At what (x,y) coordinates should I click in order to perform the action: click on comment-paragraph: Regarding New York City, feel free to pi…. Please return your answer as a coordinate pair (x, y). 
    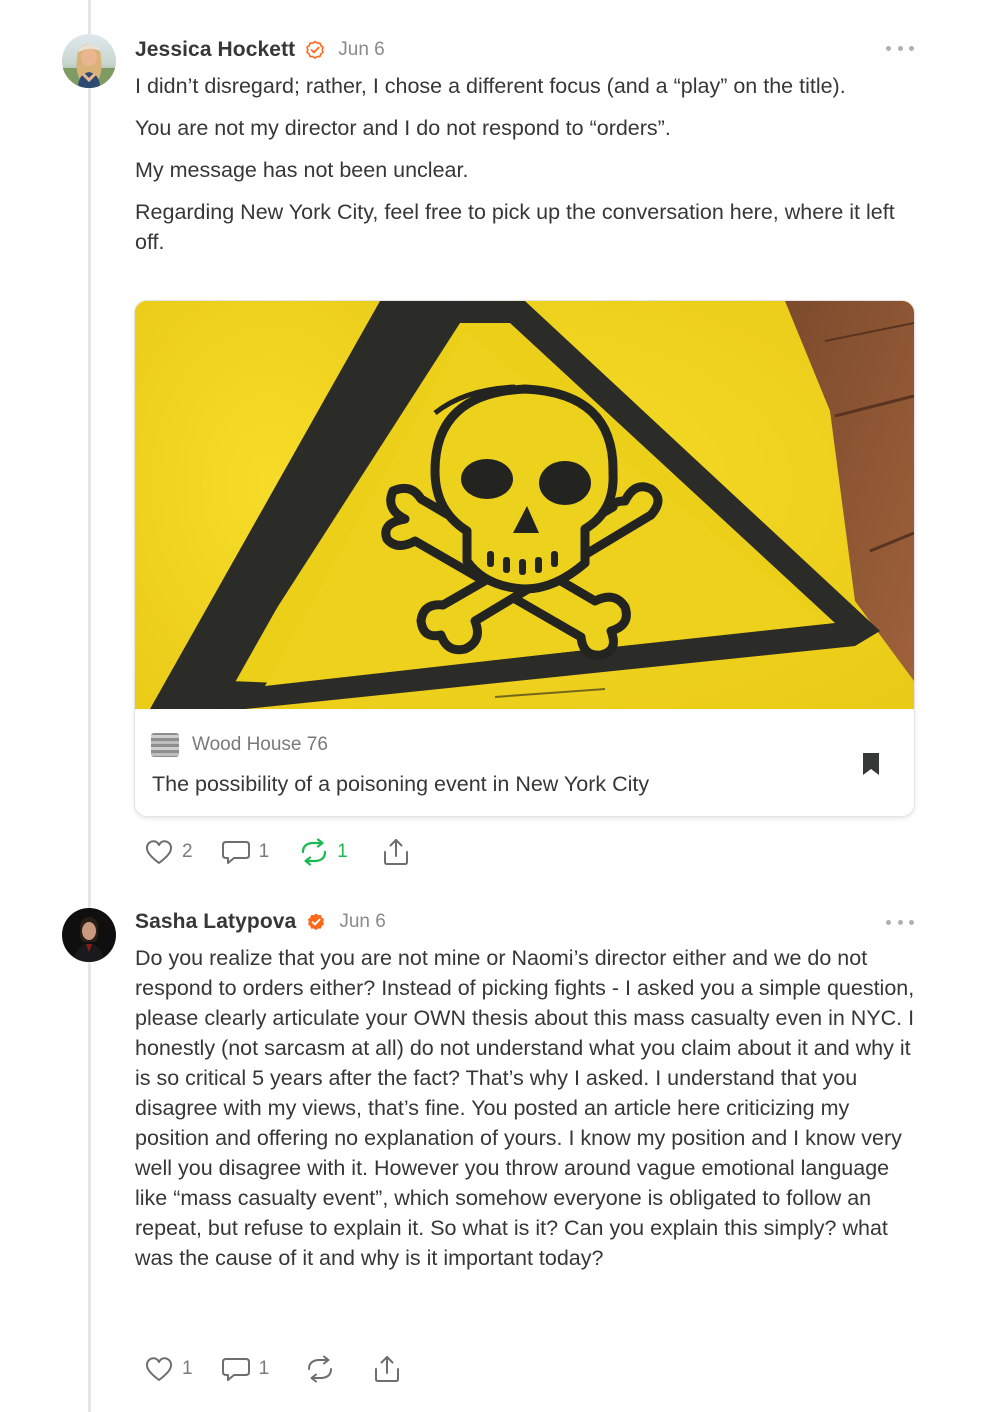
    Looking at the image, I should click on (515, 227).